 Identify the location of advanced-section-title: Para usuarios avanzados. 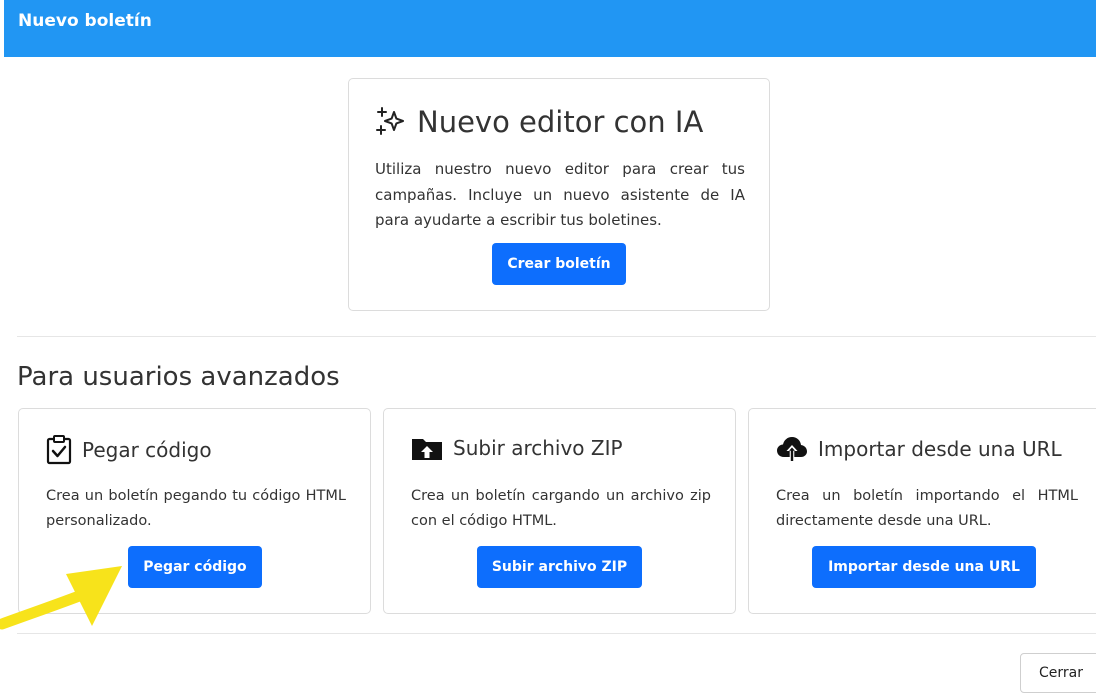
(178, 377).